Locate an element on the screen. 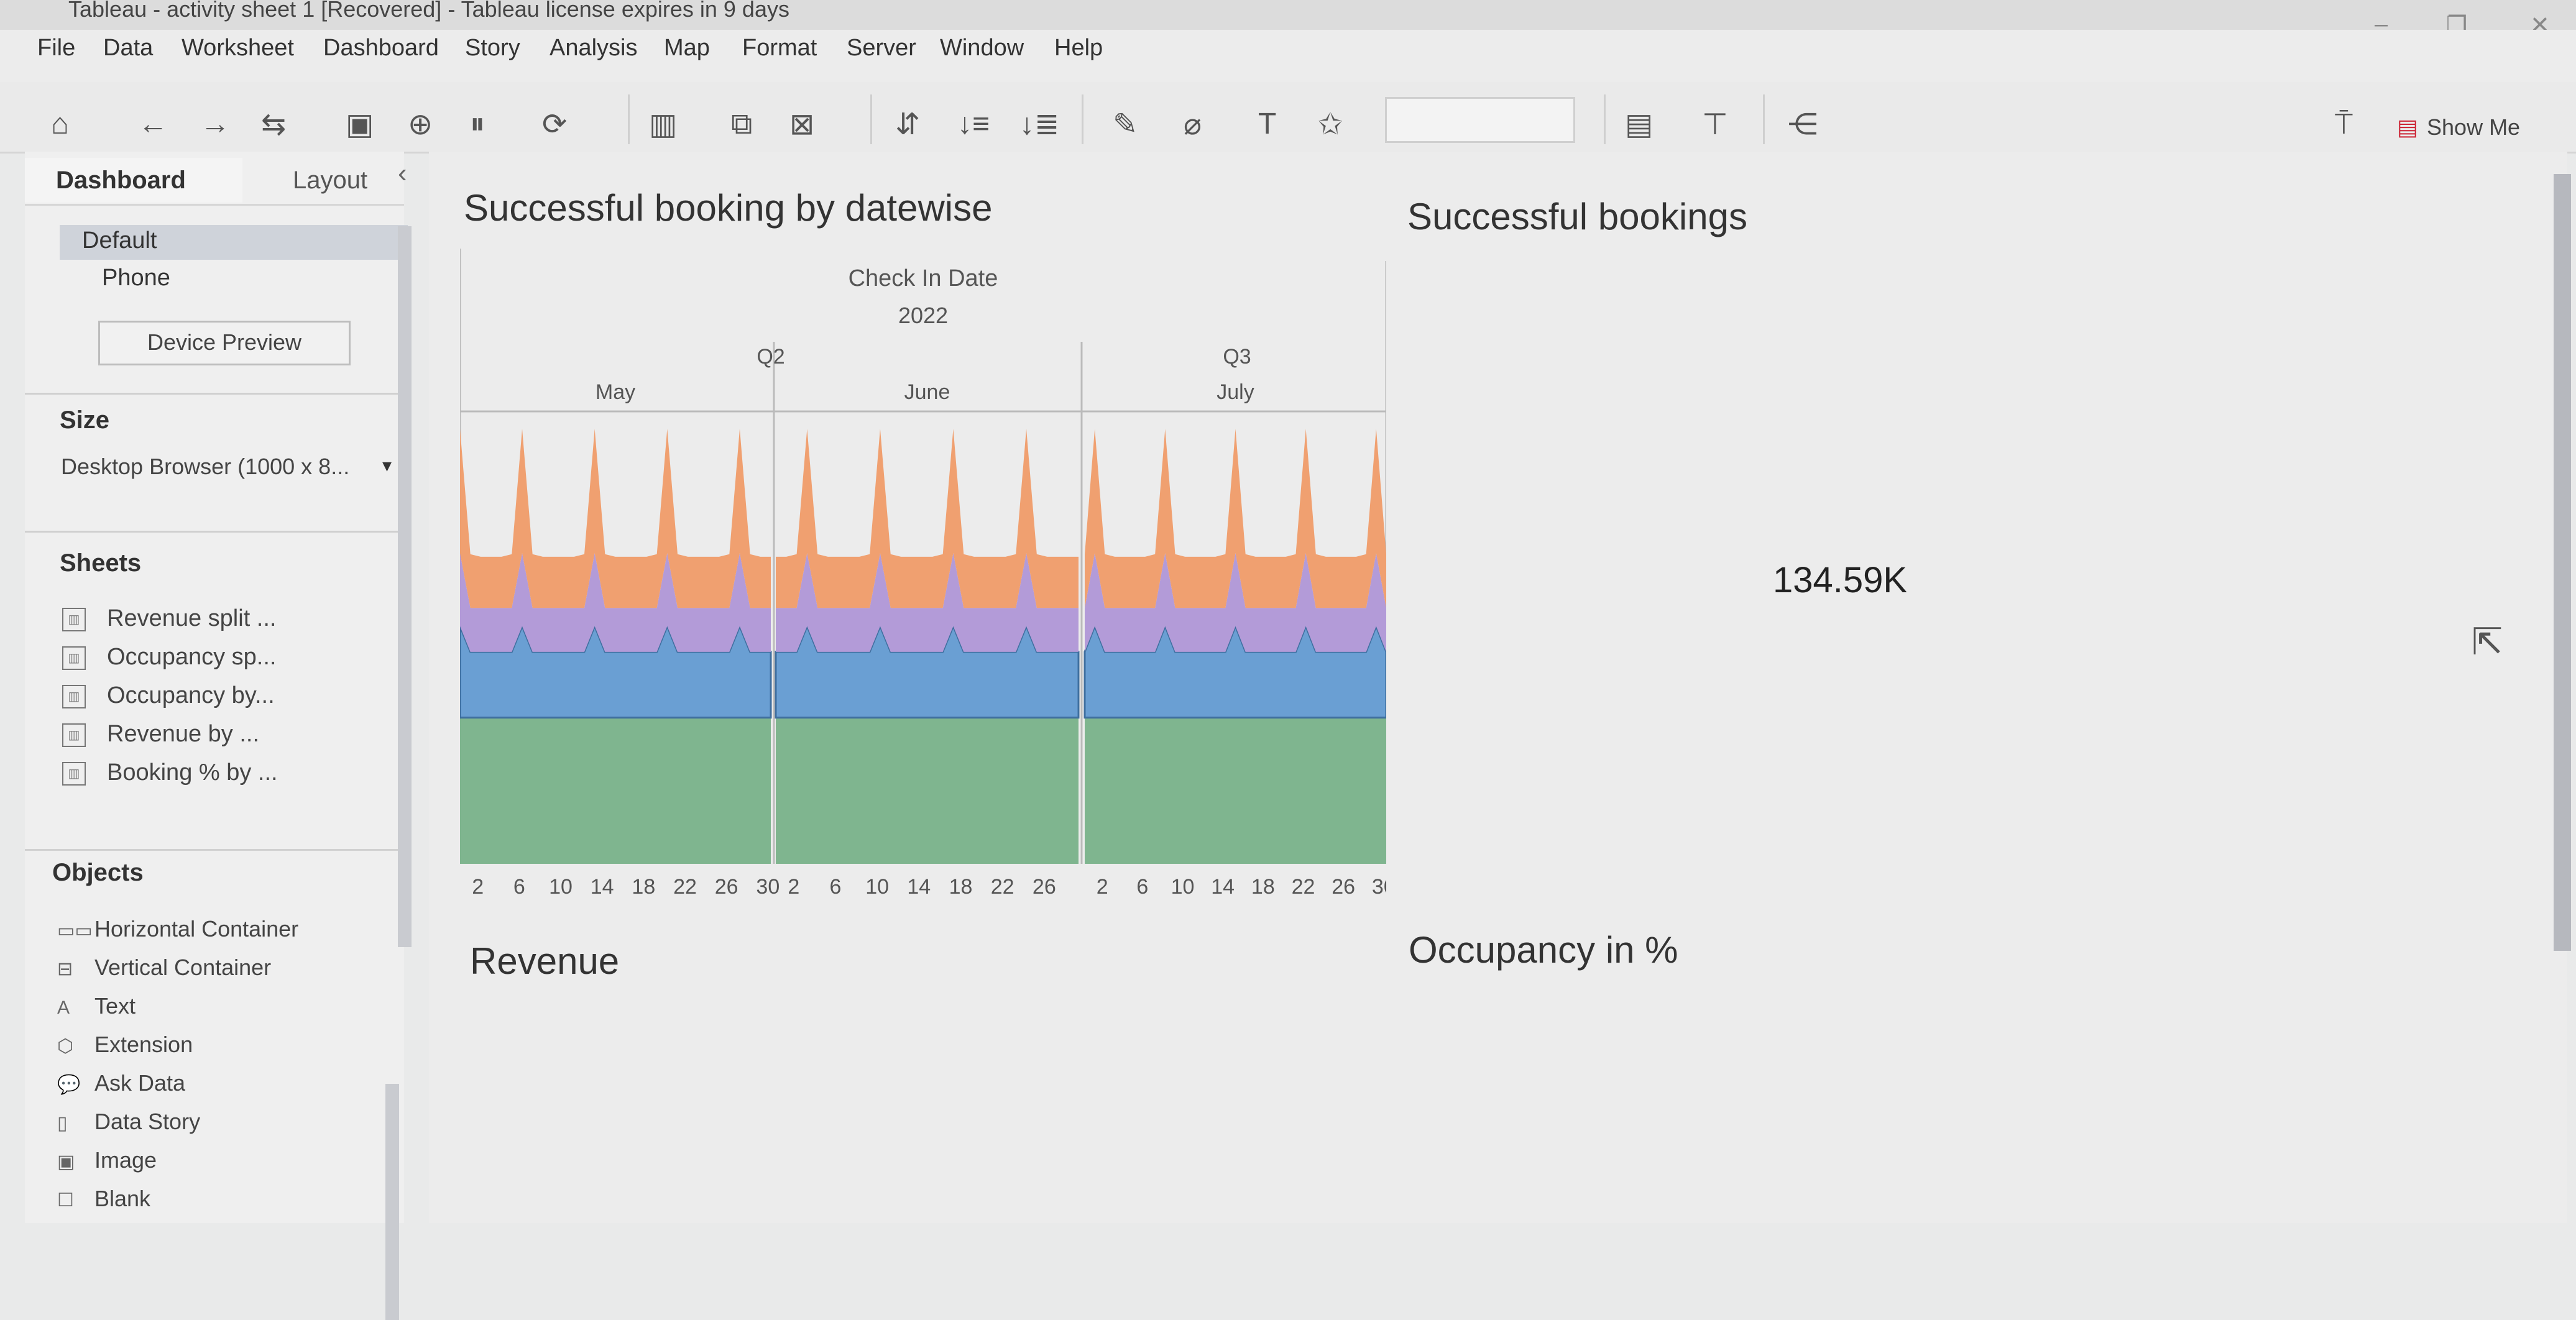 Image resolution: width=2576 pixels, height=1320 pixels. object-extension: ⬡ Extension is located at coordinates (125, 1045).